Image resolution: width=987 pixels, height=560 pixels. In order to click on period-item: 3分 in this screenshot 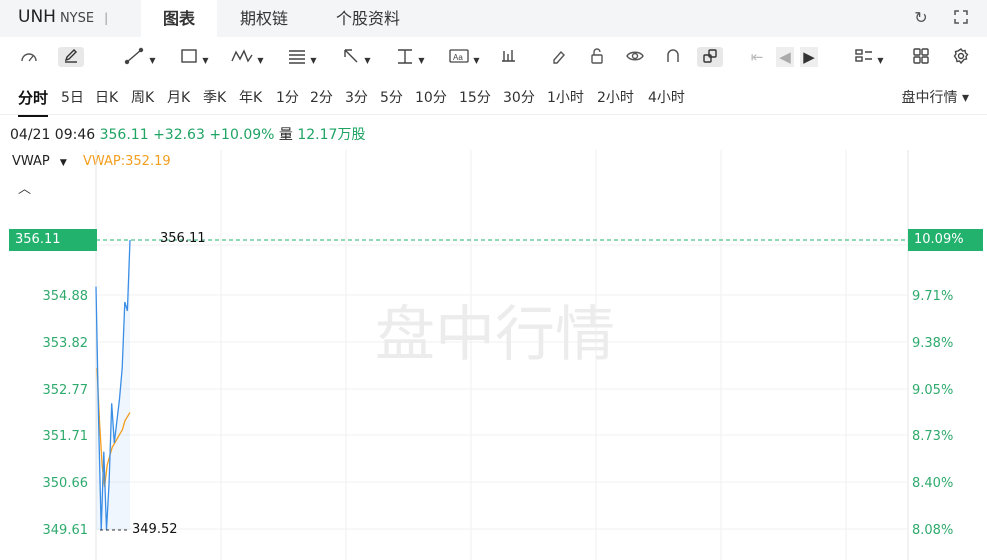, I will do `click(356, 97)`.